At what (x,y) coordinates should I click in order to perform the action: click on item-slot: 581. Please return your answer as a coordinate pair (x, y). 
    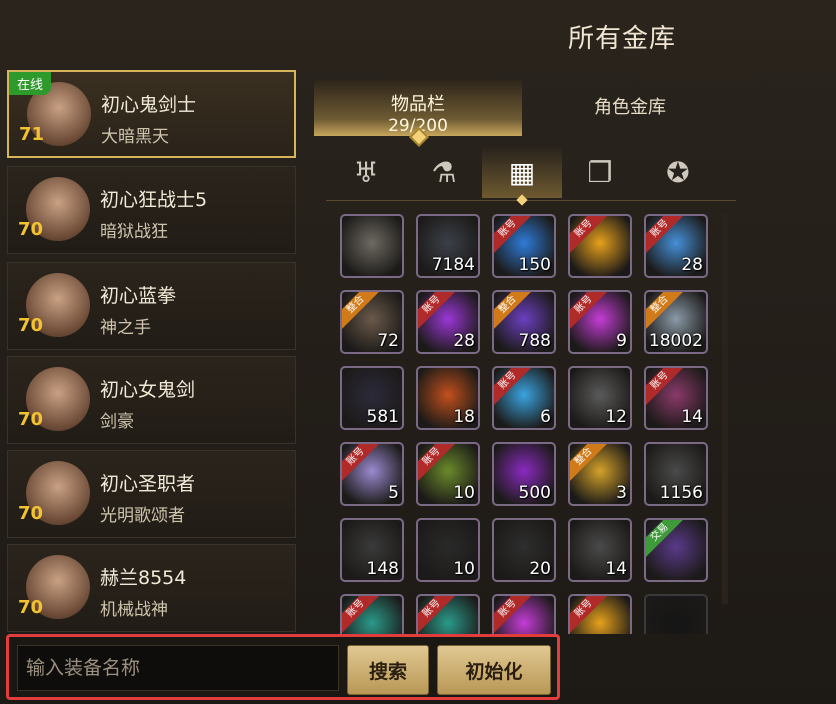
    Looking at the image, I should click on (372, 398).